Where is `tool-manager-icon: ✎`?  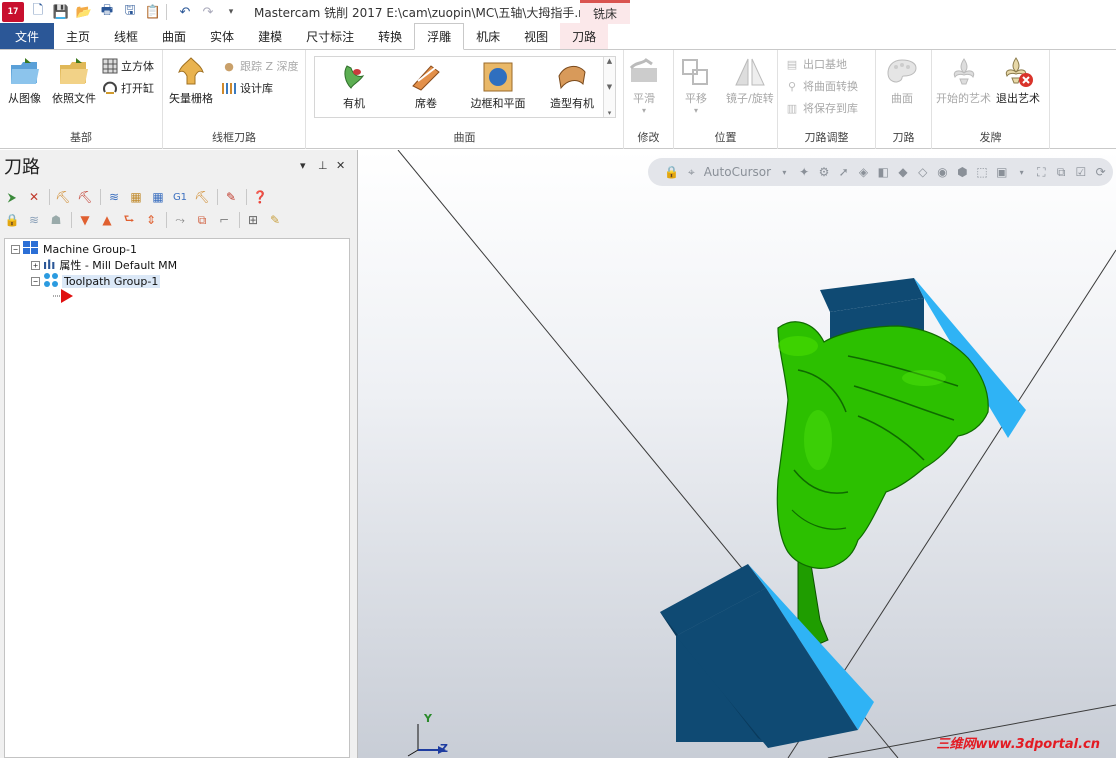
tool-manager-icon: ✎ is located at coordinates (231, 197).